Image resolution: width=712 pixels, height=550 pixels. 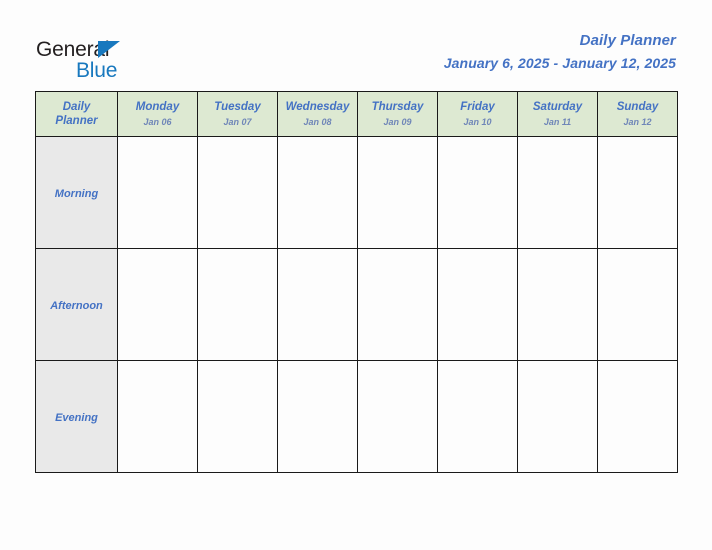 What do you see at coordinates (157, 192) in the screenshot?
I see `planner-cell-morning-monday` at bounding box center [157, 192].